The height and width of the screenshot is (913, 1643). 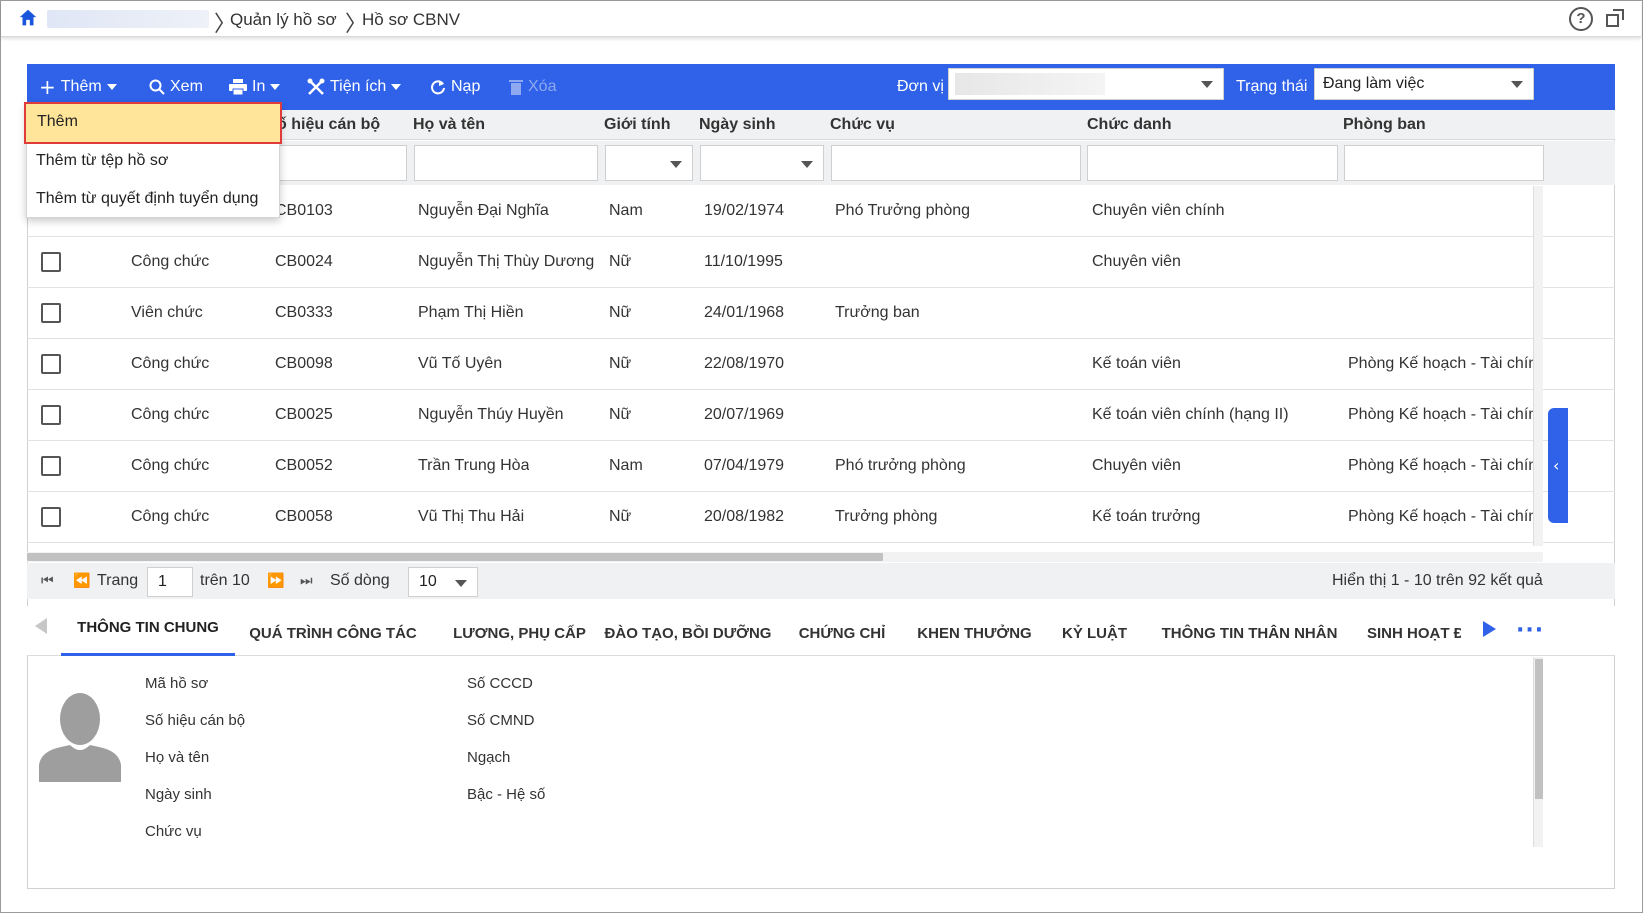 I want to click on tab-relatives: THÔNG TIN THÂN NHÂN, so click(x=1249, y=631).